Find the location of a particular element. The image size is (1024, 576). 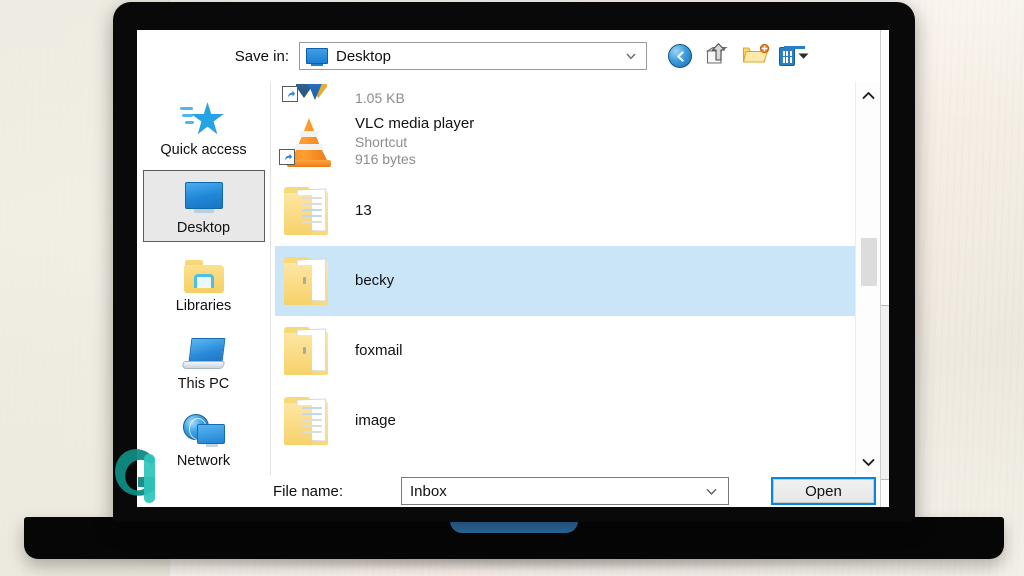

sidebar-item-label: Libraries is located at coordinates (203, 305).